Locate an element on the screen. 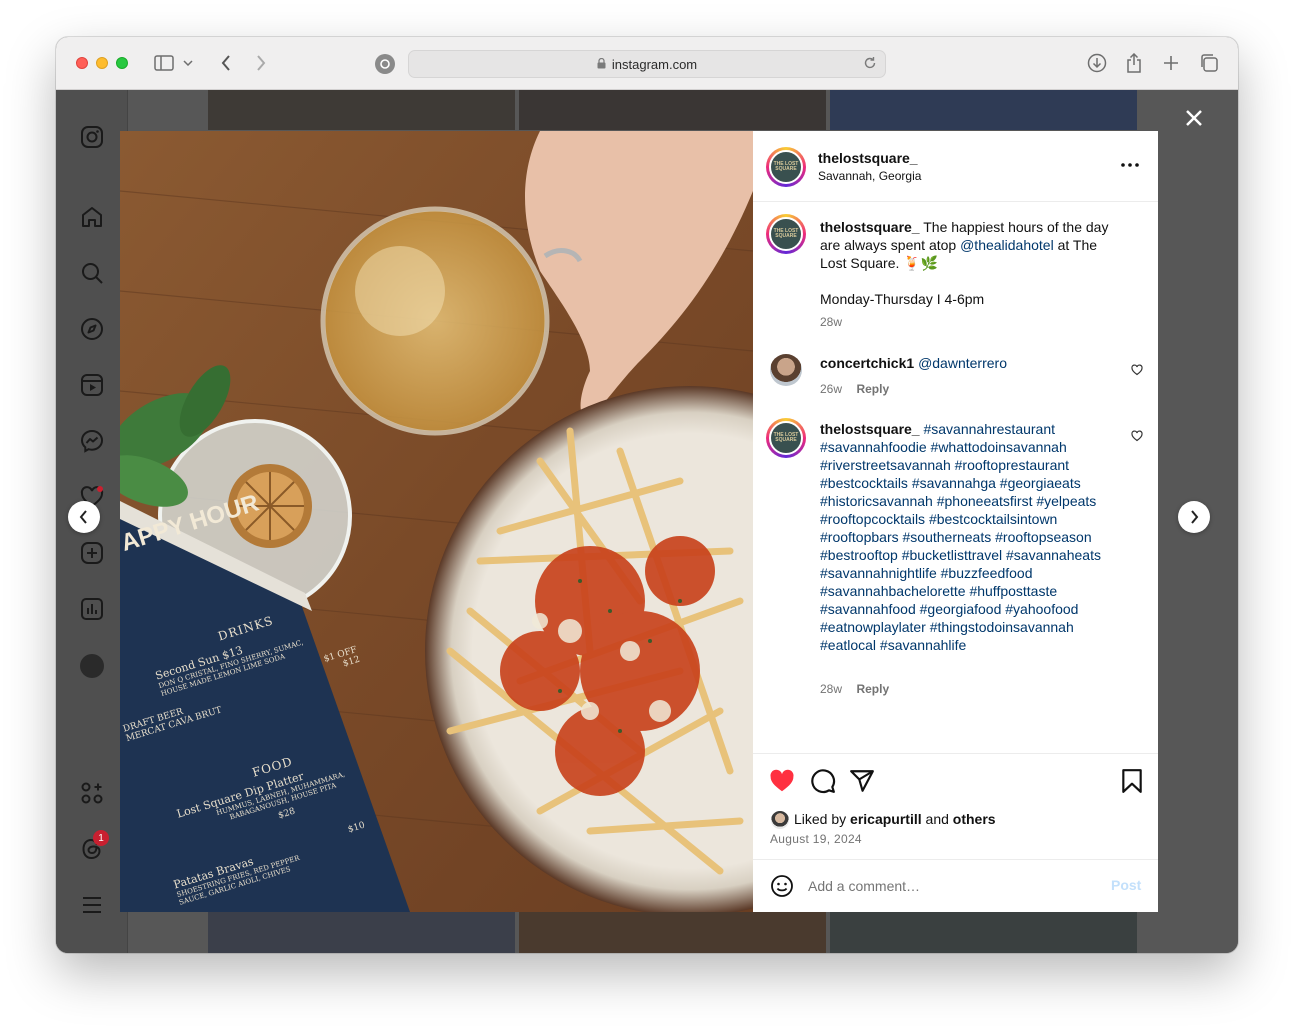 This screenshot has width=1293, height=1027. comment-meta: 26w Reply is located at coordinates (855, 389).